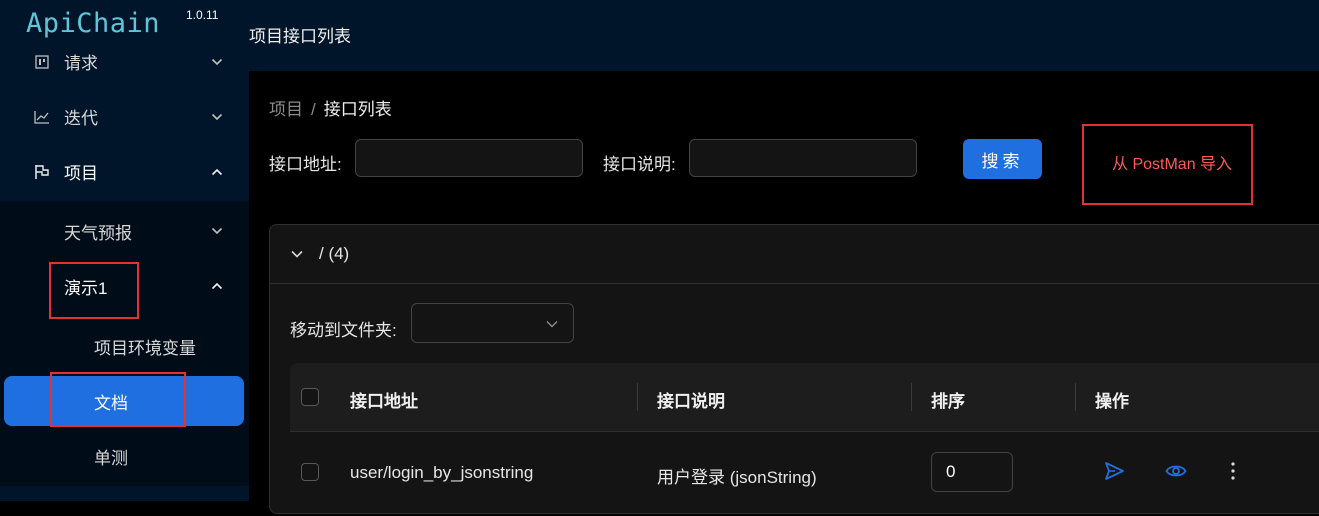  What do you see at coordinates (202, 15) in the screenshot?
I see `app-version: 1.0.11` at bounding box center [202, 15].